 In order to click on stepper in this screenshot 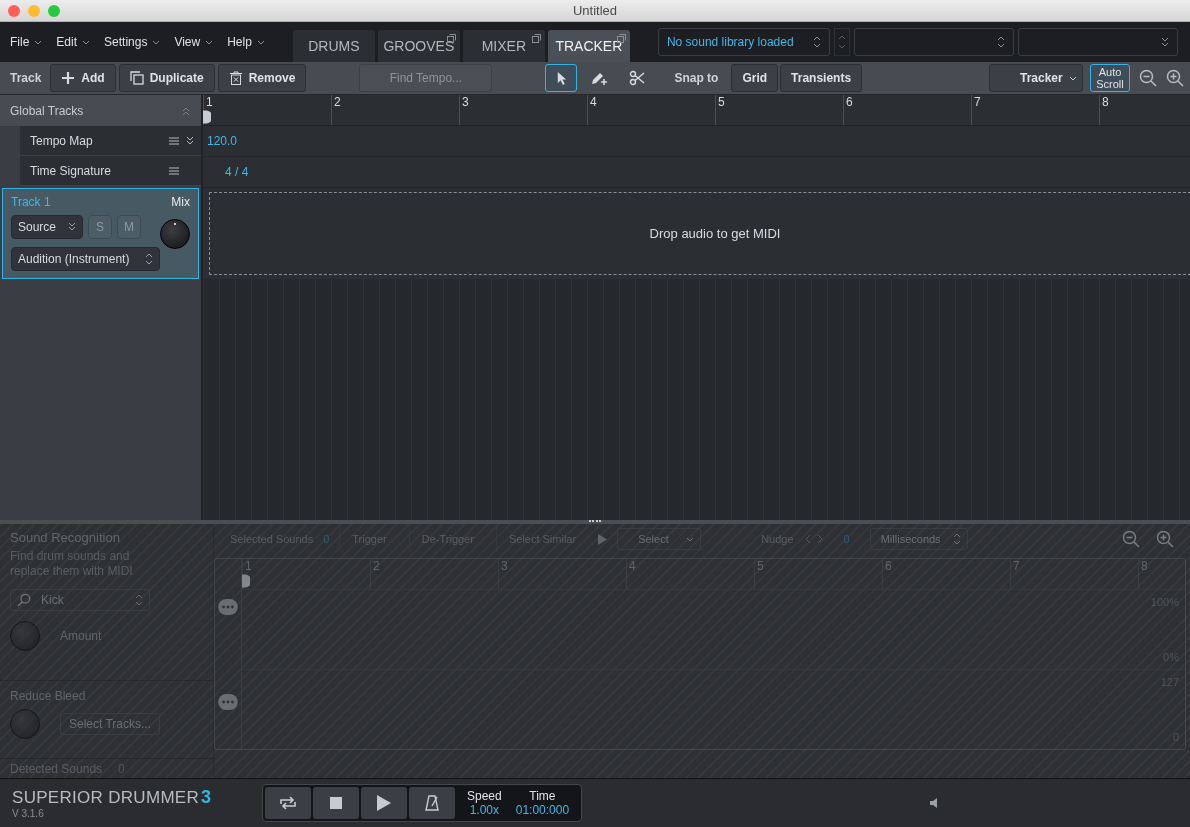, I will do `click(841, 42)`.